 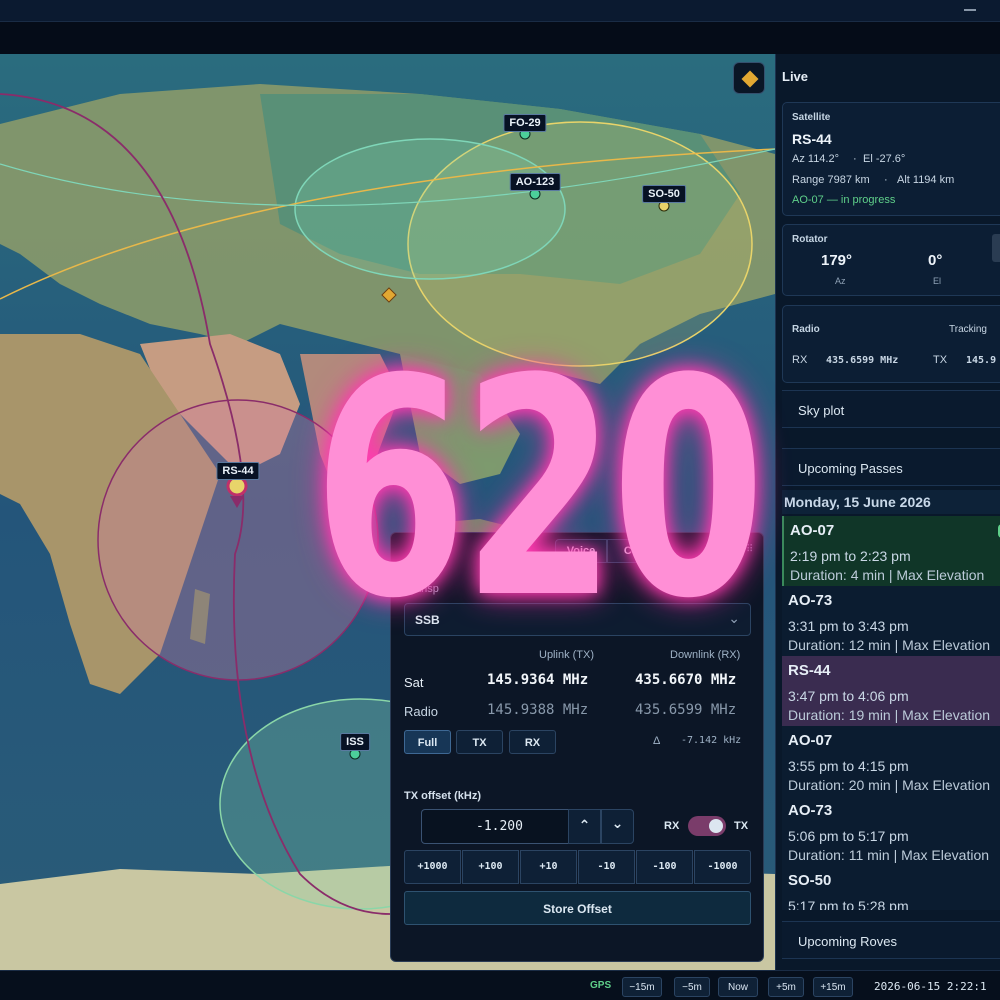 What do you see at coordinates (581, 551) in the screenshot?
I see `voice-button: Voice` at bounding box center [581, 551].